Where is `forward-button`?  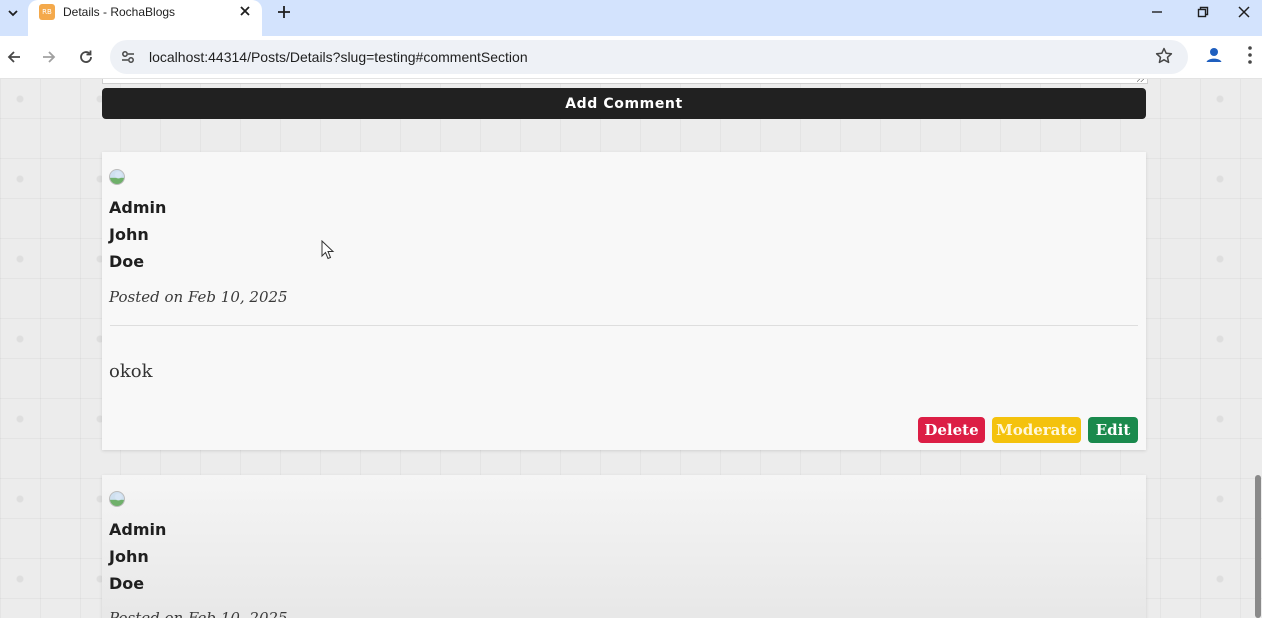 forward-button is located at coordinates (49, 57).